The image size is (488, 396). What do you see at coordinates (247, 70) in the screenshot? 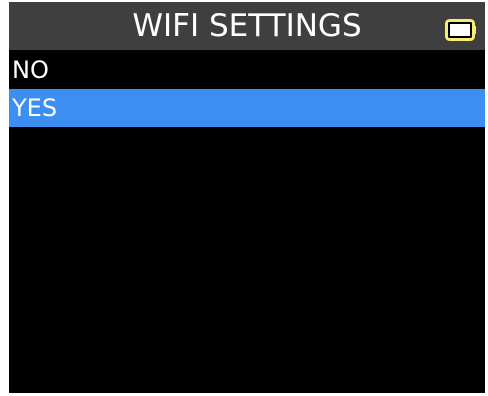
I see `option-no: NO` at bounding box center [247, 70].